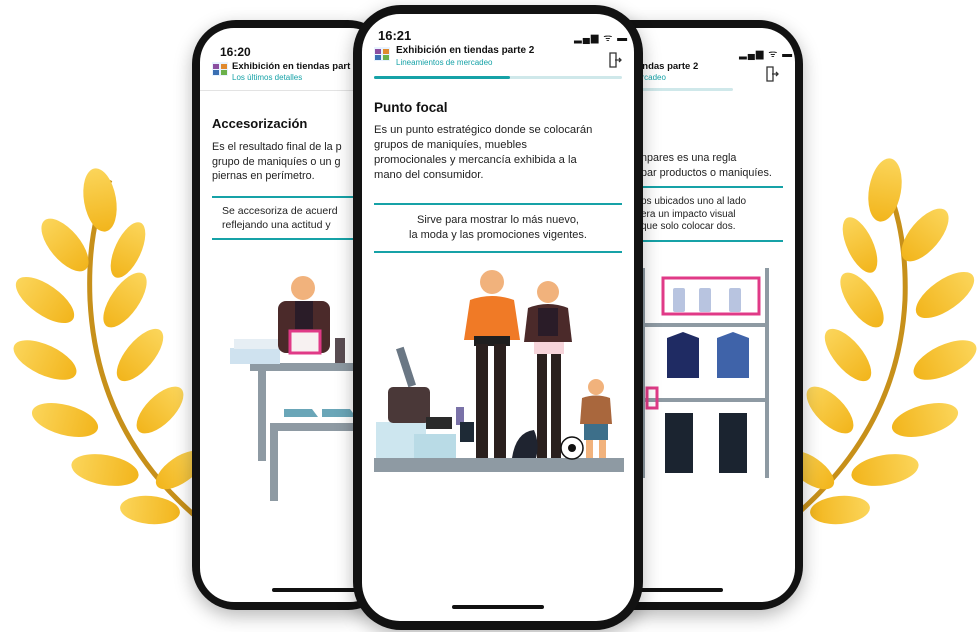  Describe the element at coordinates (291, 66) in the screenshot. I see `app-title: Exhibición en tiendas part` at that location.